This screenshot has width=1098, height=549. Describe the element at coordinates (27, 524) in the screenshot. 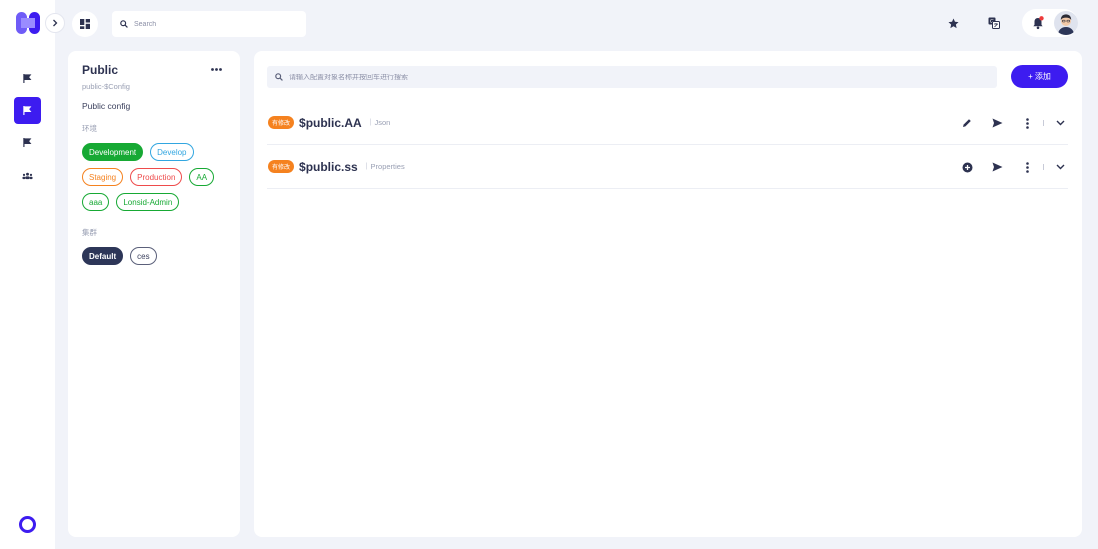

I see `status-ring-icon` at that location.